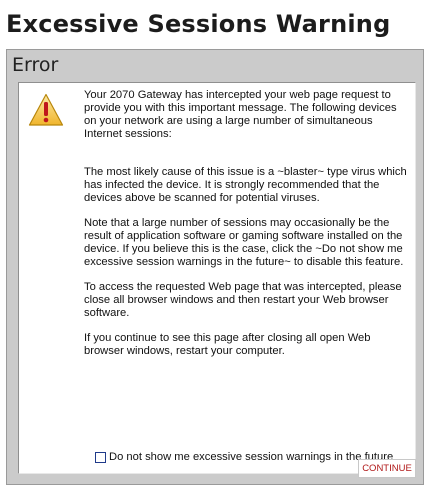  I want to click on panel-header: Error, so click(35, 65).